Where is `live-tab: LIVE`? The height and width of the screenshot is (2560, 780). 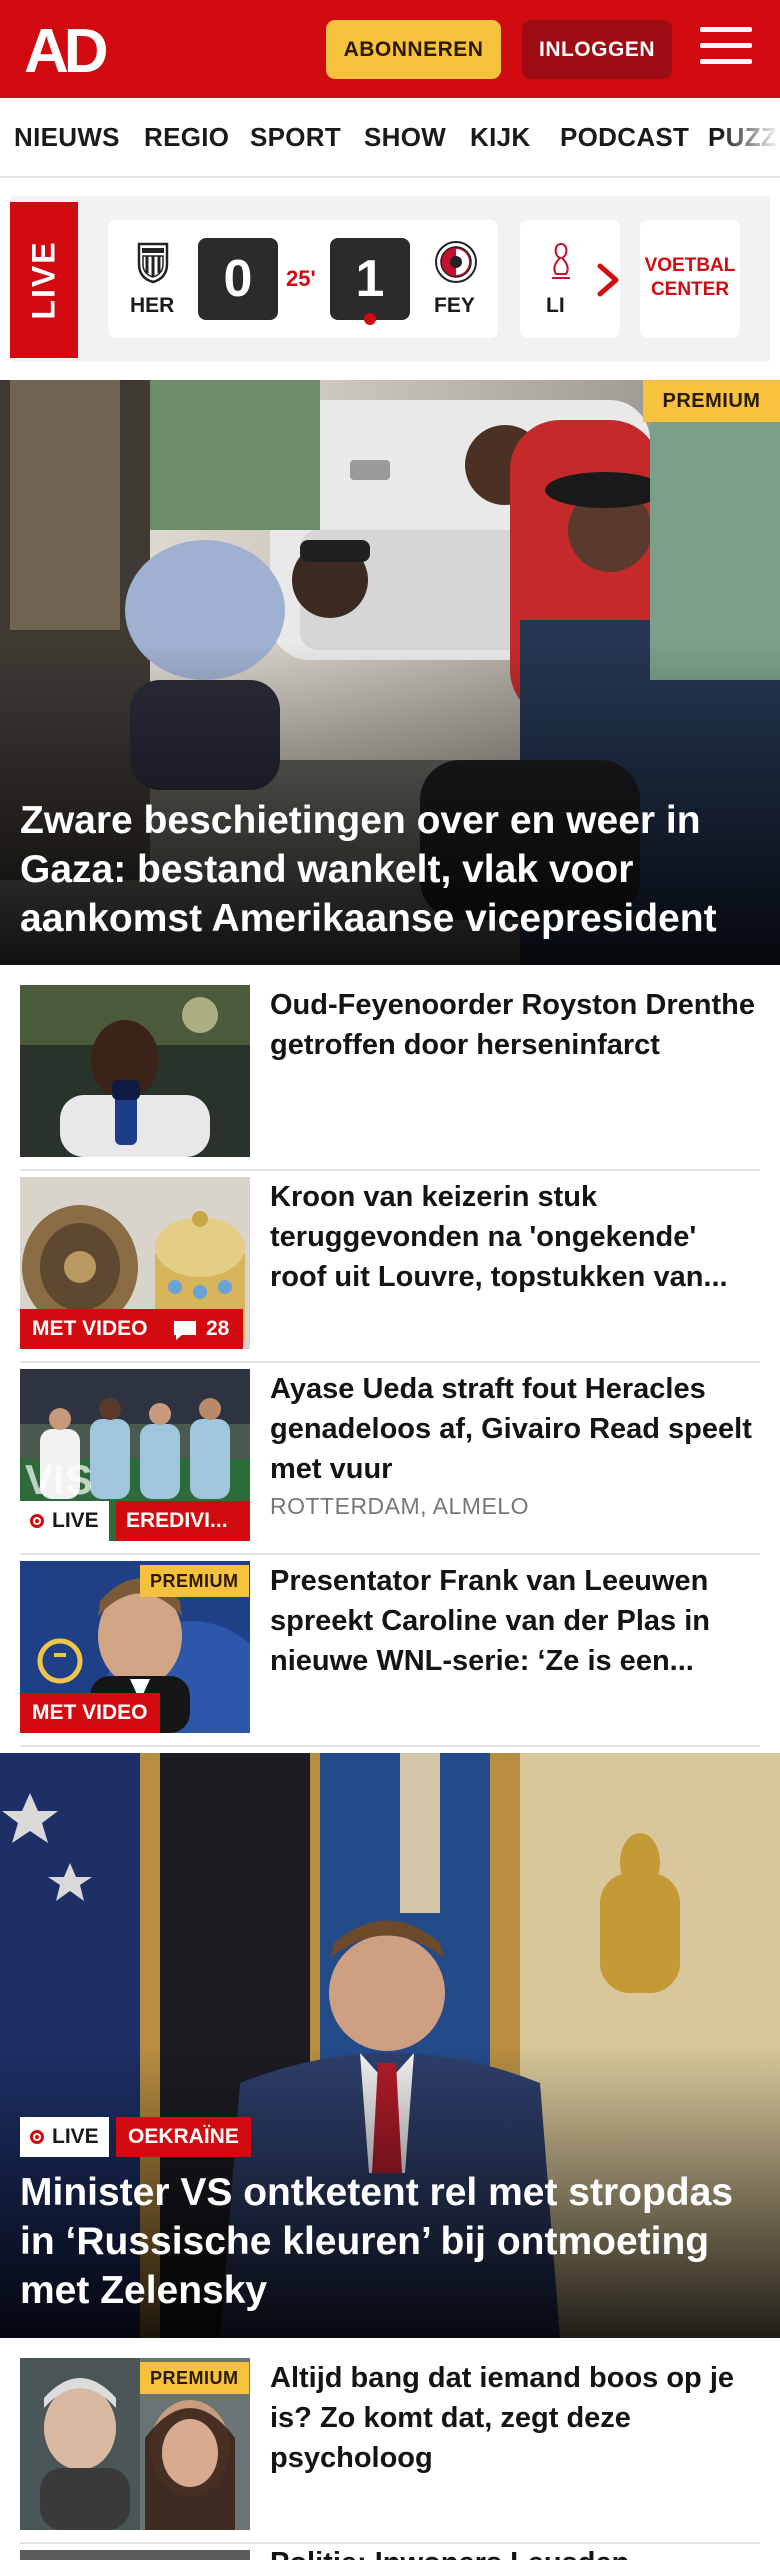 live-tab: LIVE is located at coordinates (44, 280).